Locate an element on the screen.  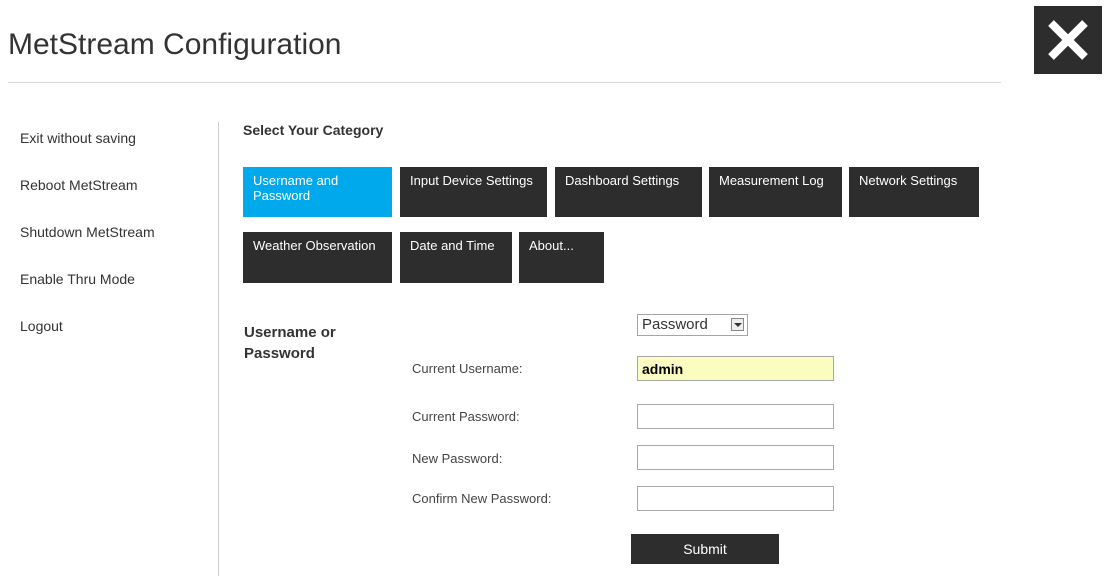
current-password-label: Current Password: is located at coordinates (466, 416).